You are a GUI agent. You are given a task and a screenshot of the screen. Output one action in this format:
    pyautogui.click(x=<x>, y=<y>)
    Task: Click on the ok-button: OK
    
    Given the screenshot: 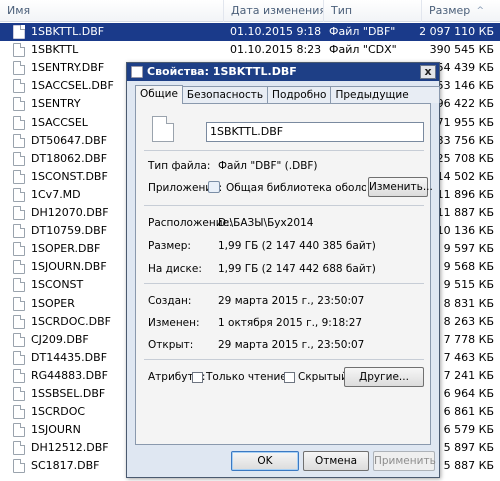 What is the action you would take?
    pyautogui.click(x=265, y=461)
    